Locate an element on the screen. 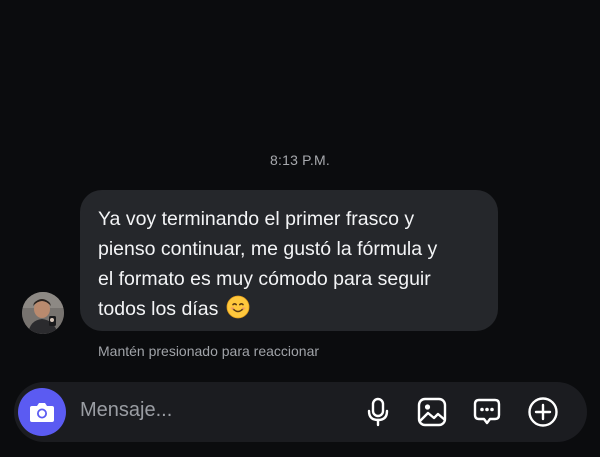 Image resolution: width=600 pixels, height=457 pixels. microphone-icon is located at coordinates (378, 412).